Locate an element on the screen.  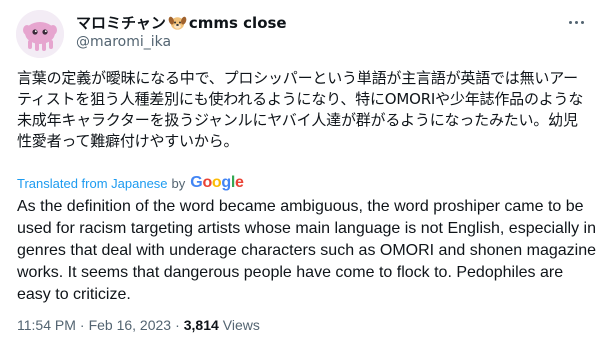
author-name-row: マロミチャン cmms close is located at coordinates (181, 22).